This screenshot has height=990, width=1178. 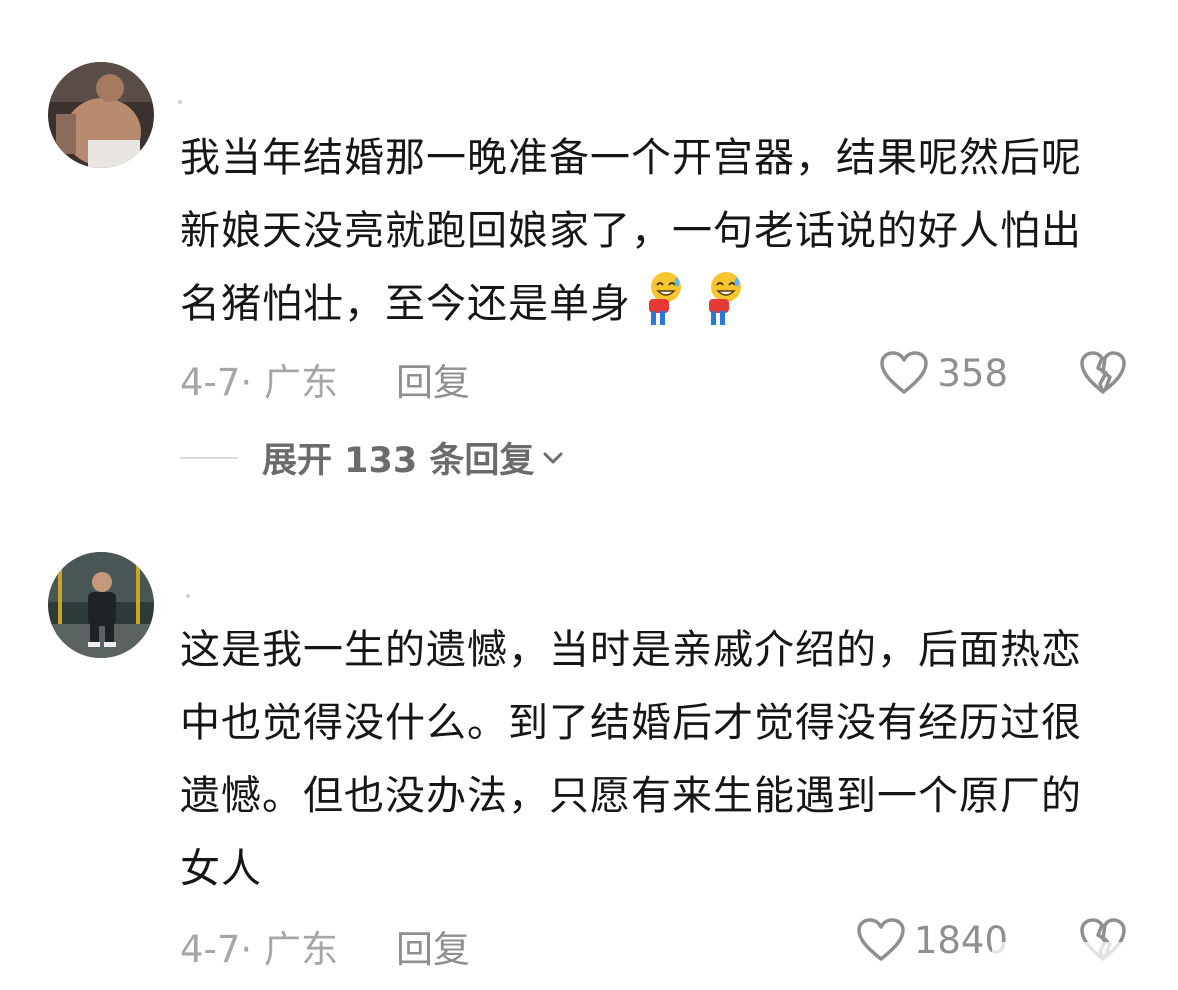 I want to click on like-button: 358, so click(x=943, y=373).